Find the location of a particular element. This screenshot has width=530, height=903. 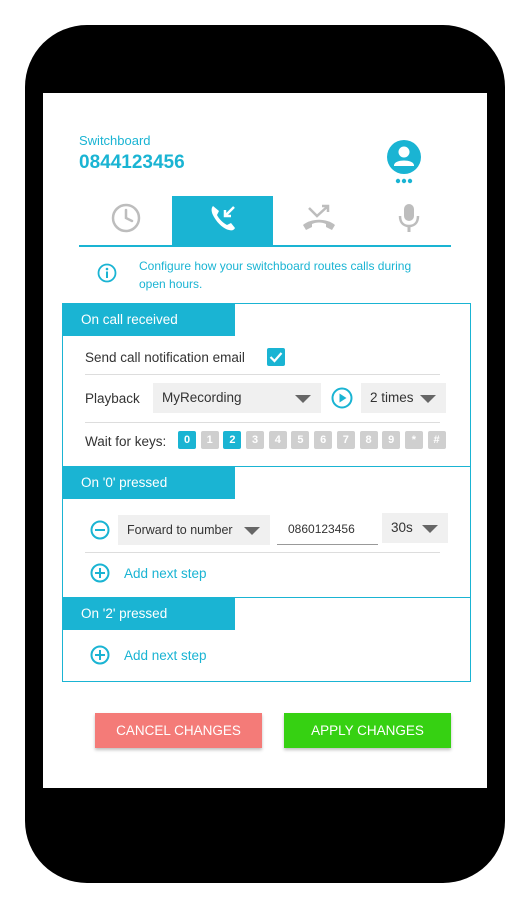

checkmark-icon is located at coordinates (276, 357).